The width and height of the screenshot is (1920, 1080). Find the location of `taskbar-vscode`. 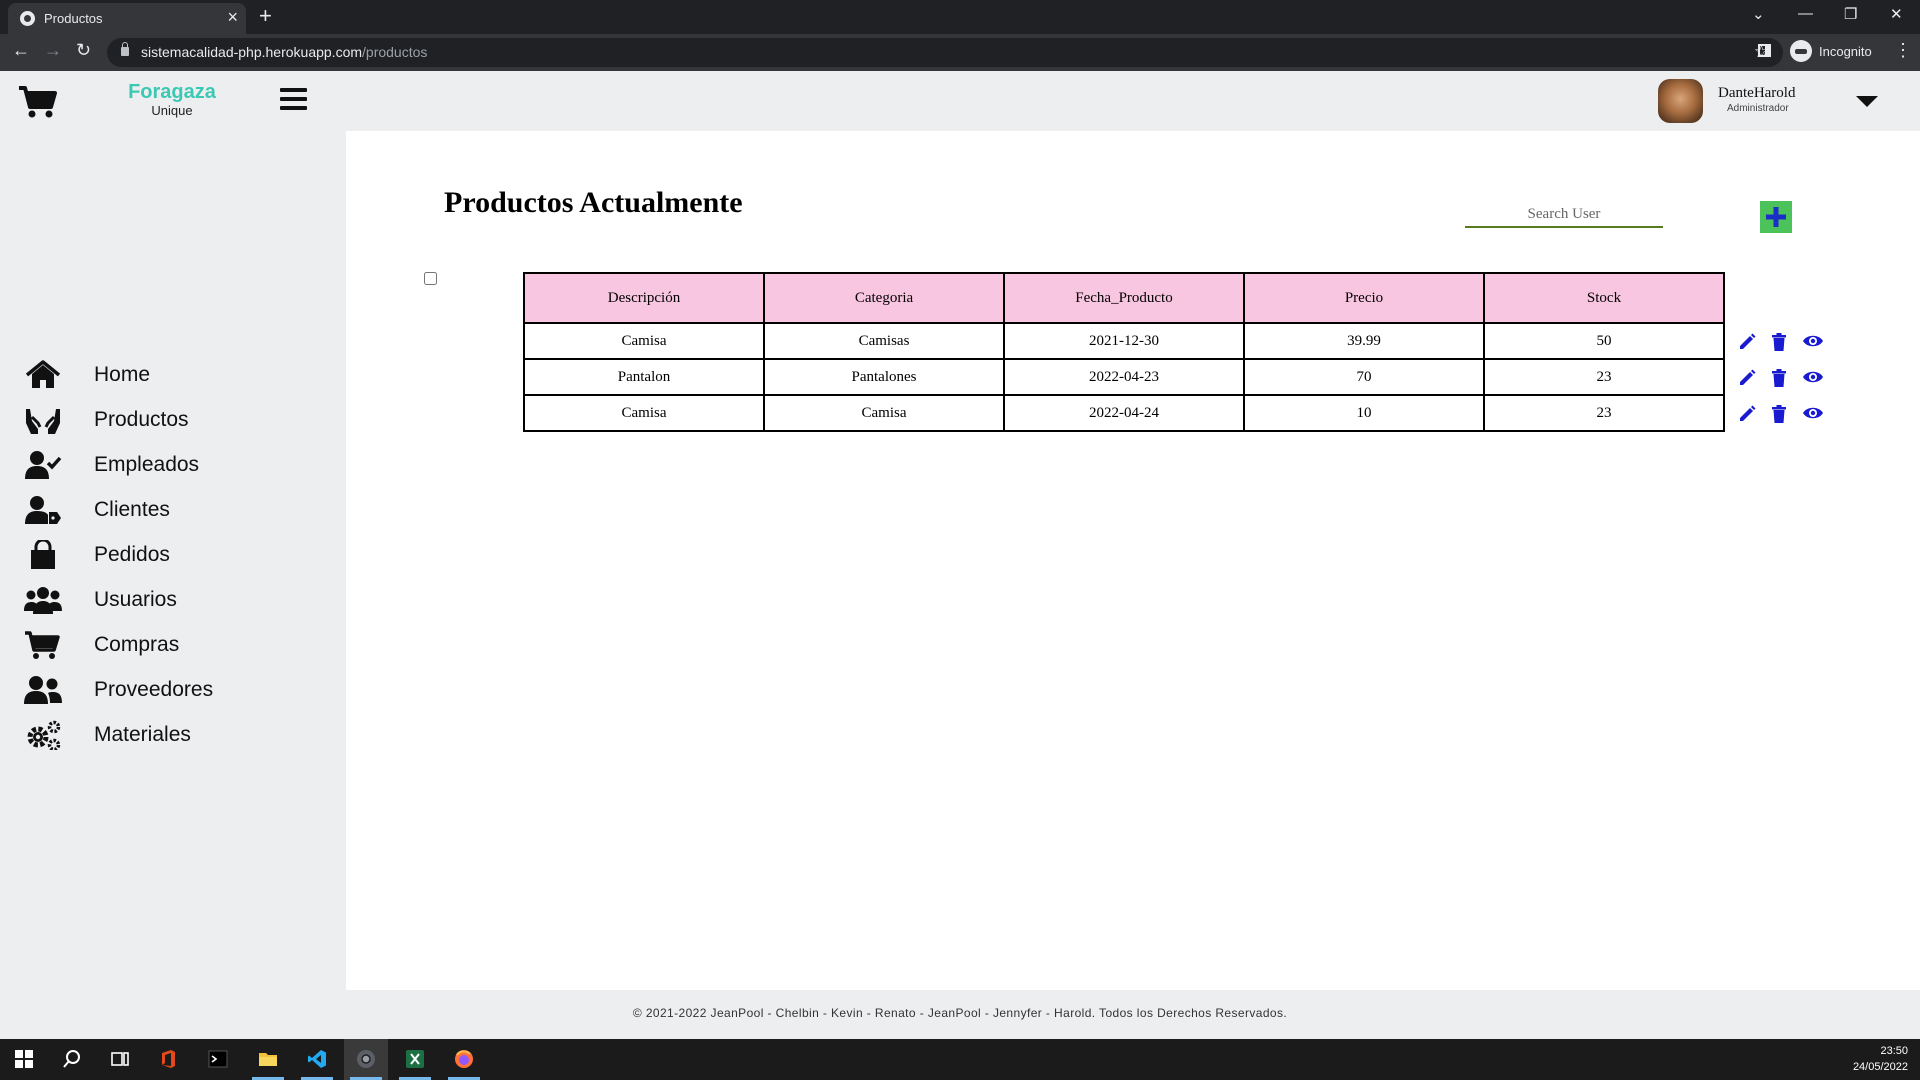

taskbar-vscode is located at coordinates (317, 1059).